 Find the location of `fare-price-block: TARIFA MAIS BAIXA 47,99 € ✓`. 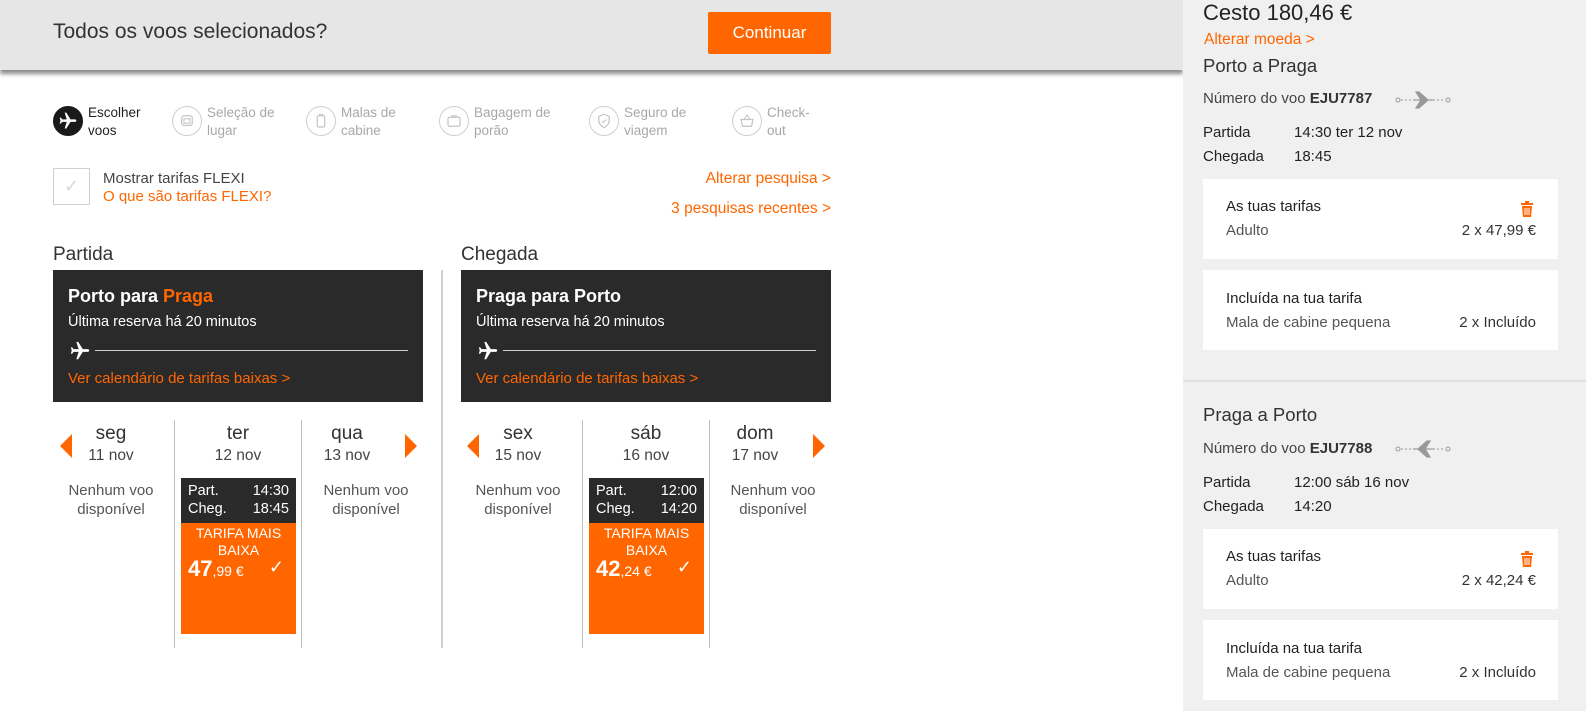

fare-price-block: TARIFA MAIS BAIXA 47,99 € ✓ is located at coordinates (238, 578).